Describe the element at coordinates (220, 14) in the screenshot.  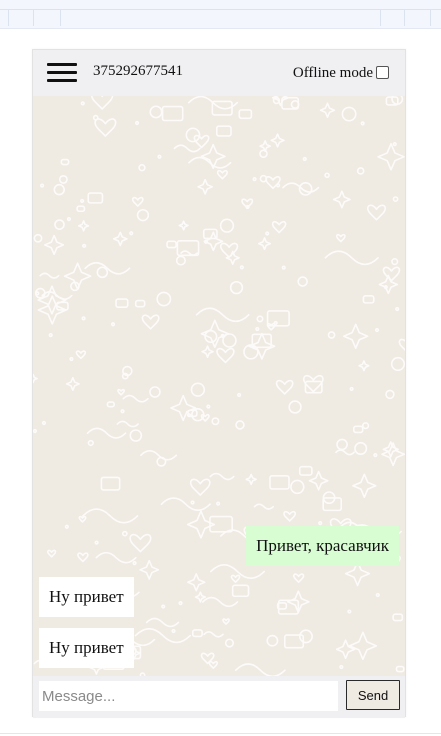
I see `browser-top-strip` at that location.